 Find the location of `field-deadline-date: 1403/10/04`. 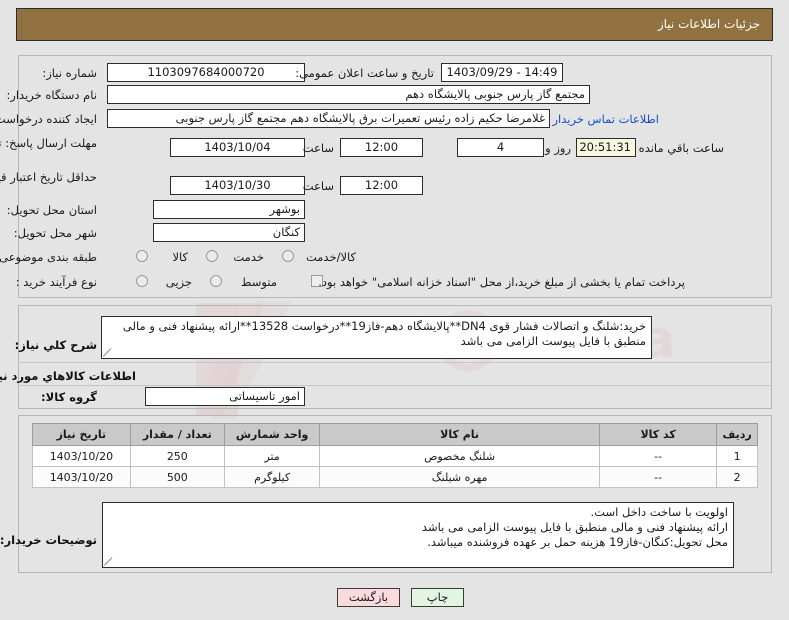

field-deadline-date: 1403/10/04 is located at coordinates (237, 147).